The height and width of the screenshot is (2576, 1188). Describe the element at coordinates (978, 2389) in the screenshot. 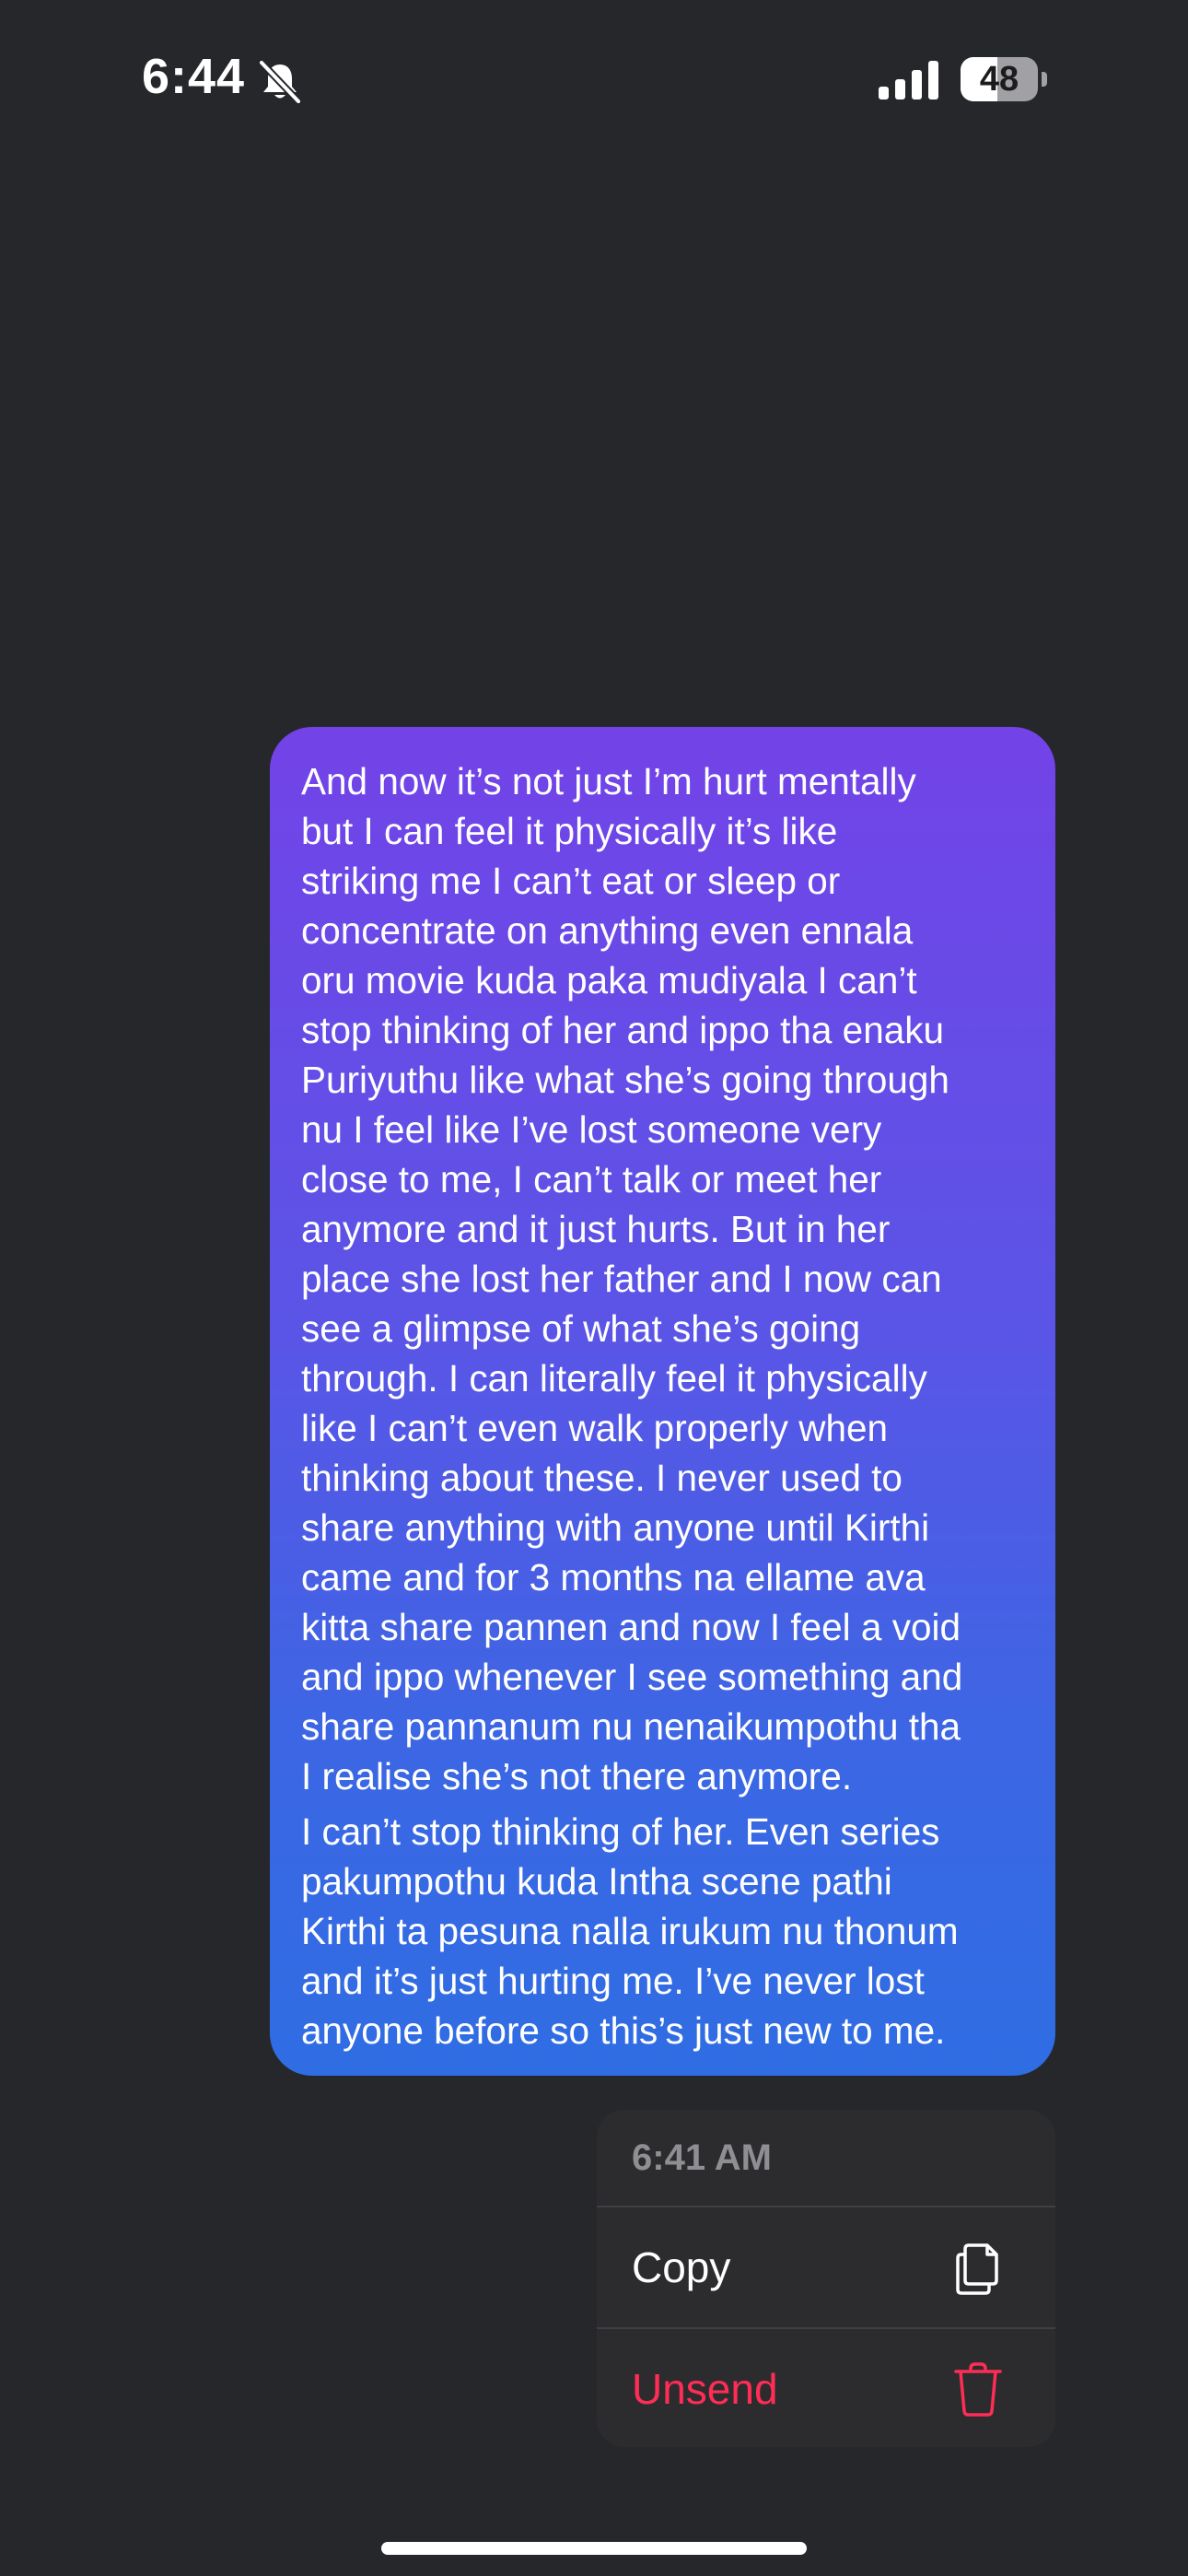

I see `trash-icon` at that location.